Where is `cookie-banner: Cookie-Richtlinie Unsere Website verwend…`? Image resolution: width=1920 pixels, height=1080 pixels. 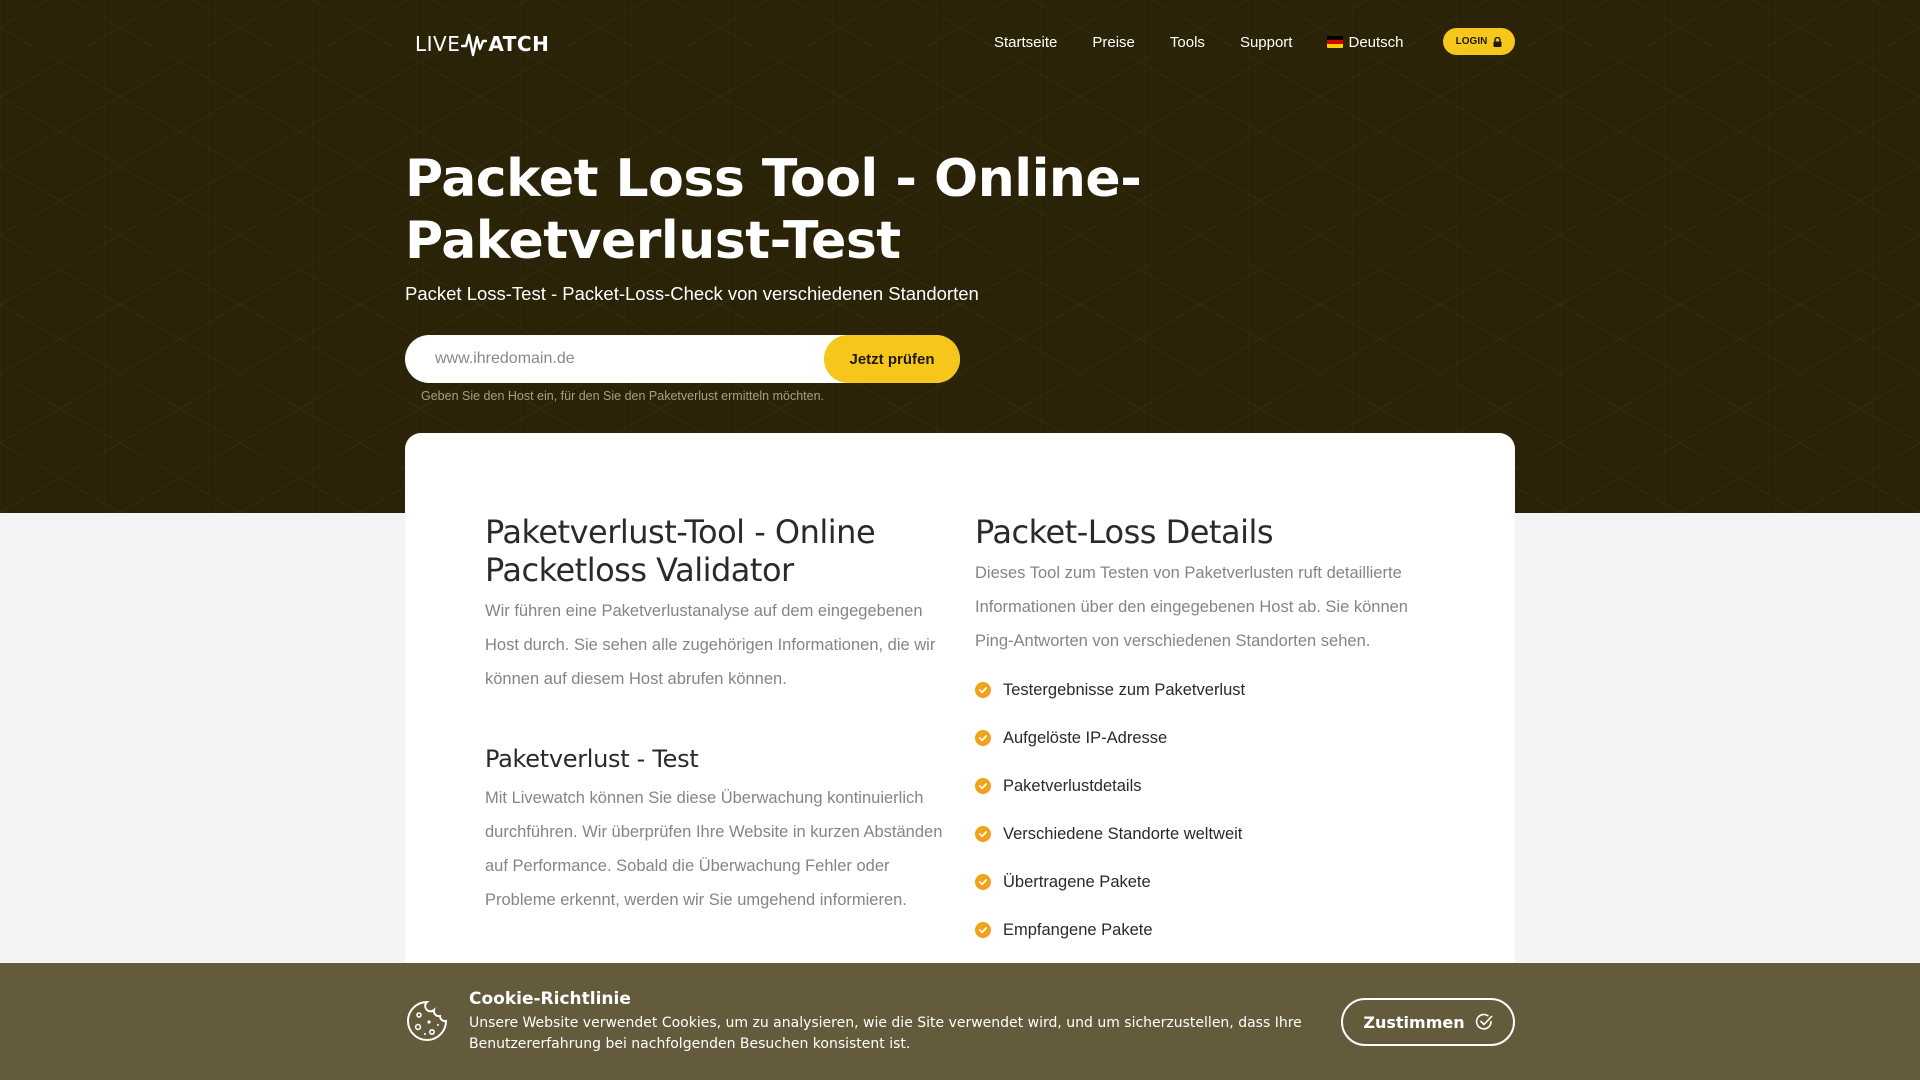 cookie-banner: Cookie-Richtlinie Unsere Website verwend… is located at coordinates (960, 1021).